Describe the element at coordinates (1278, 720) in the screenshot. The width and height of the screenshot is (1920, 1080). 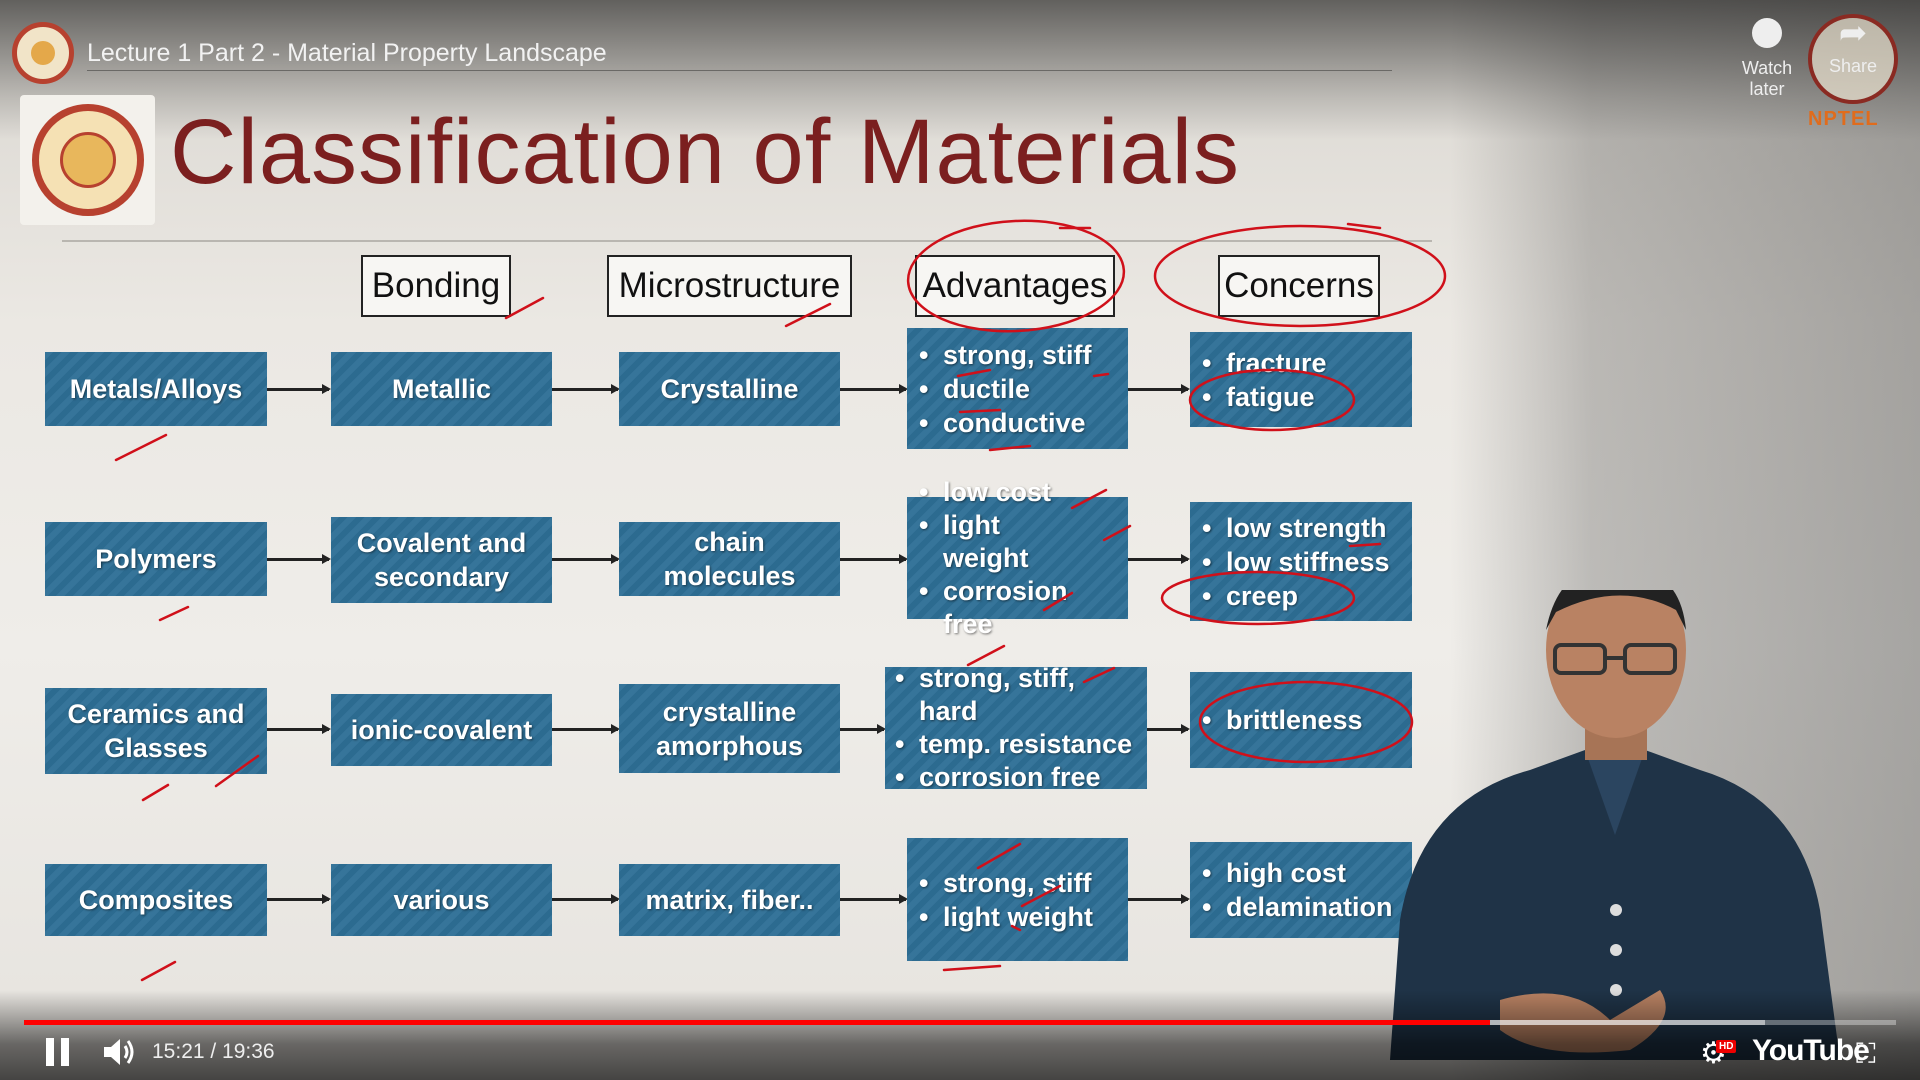
I see `concern-item: brittleness` at that location.